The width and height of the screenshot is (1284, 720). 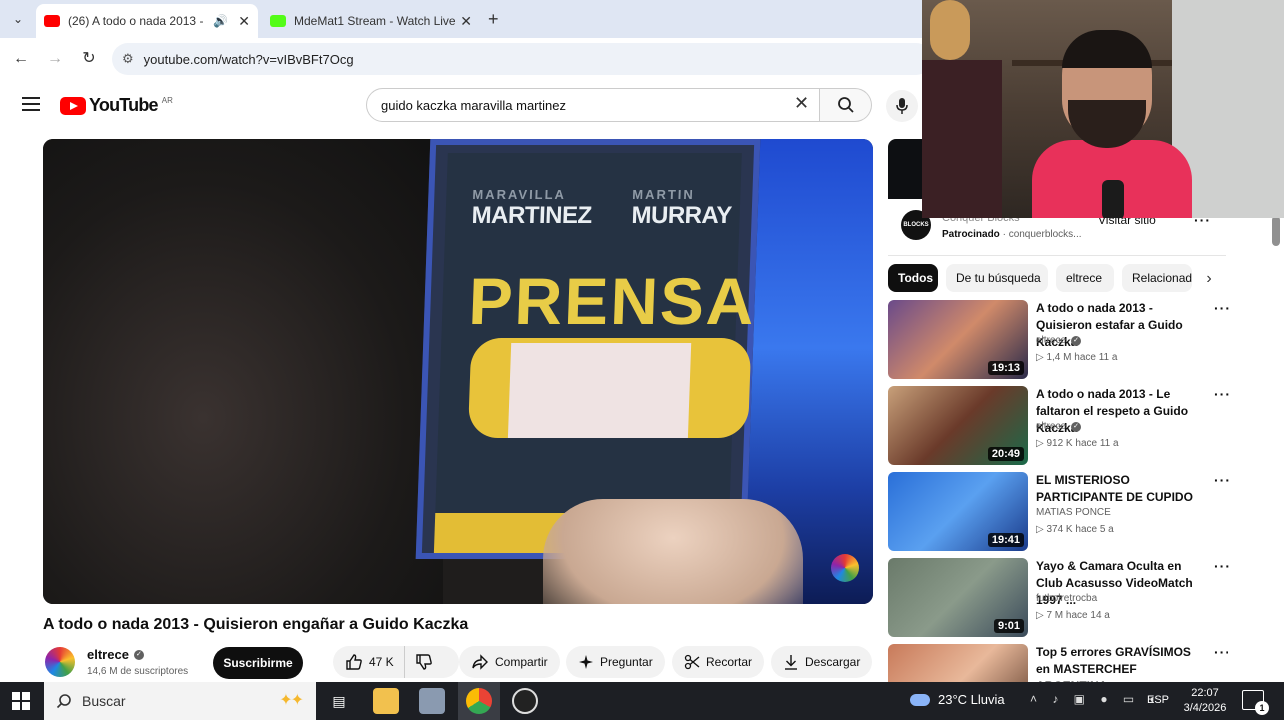 What do you see at coordinates (522, 59) in the screenshot?
I see `address-bar: ⚙ youtube.com/watch?v=vIBvBFt7Ocg` at bounding box center [522, 59].